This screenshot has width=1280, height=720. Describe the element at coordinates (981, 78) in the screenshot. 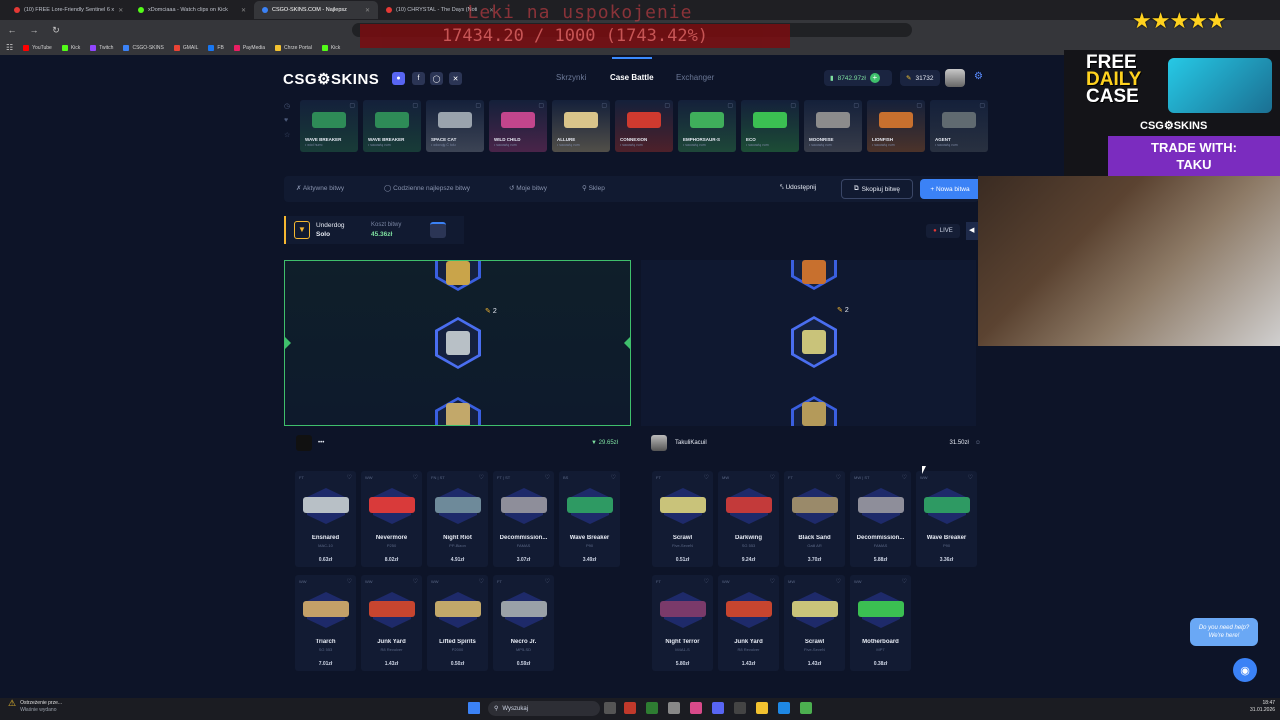

I see `gear-icon: ⚙` at that location.